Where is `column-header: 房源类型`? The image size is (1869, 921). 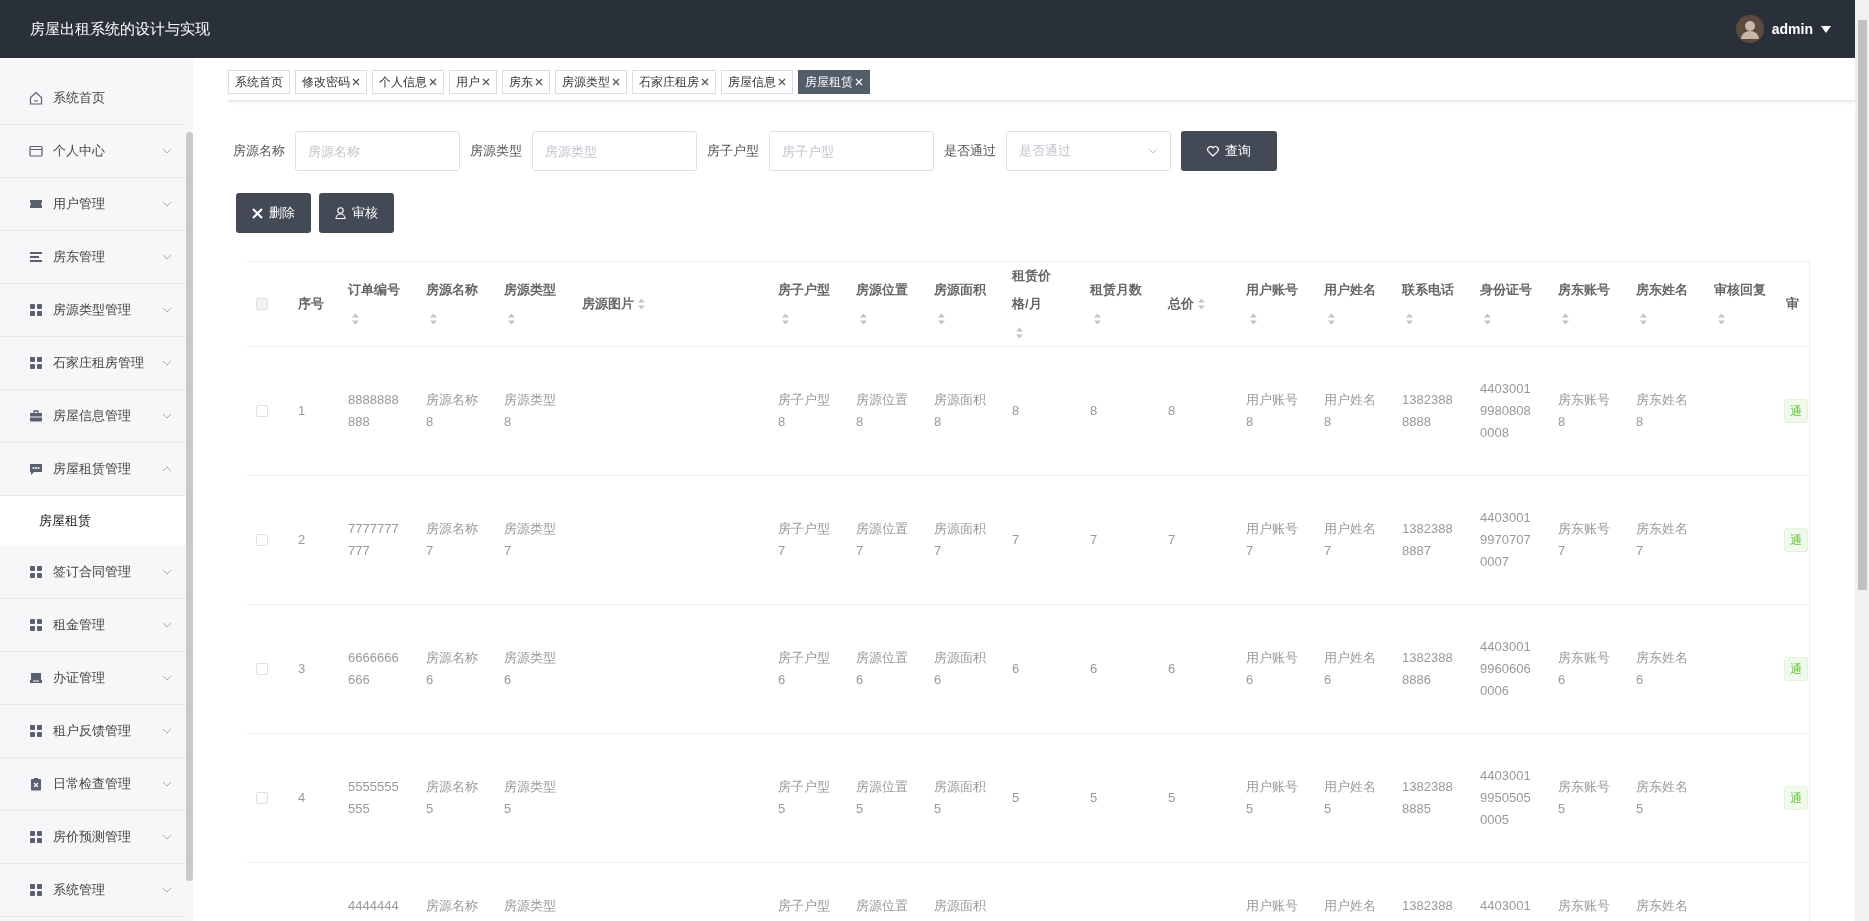
column-header: 房源类型 is located at coordinates (533, 304).